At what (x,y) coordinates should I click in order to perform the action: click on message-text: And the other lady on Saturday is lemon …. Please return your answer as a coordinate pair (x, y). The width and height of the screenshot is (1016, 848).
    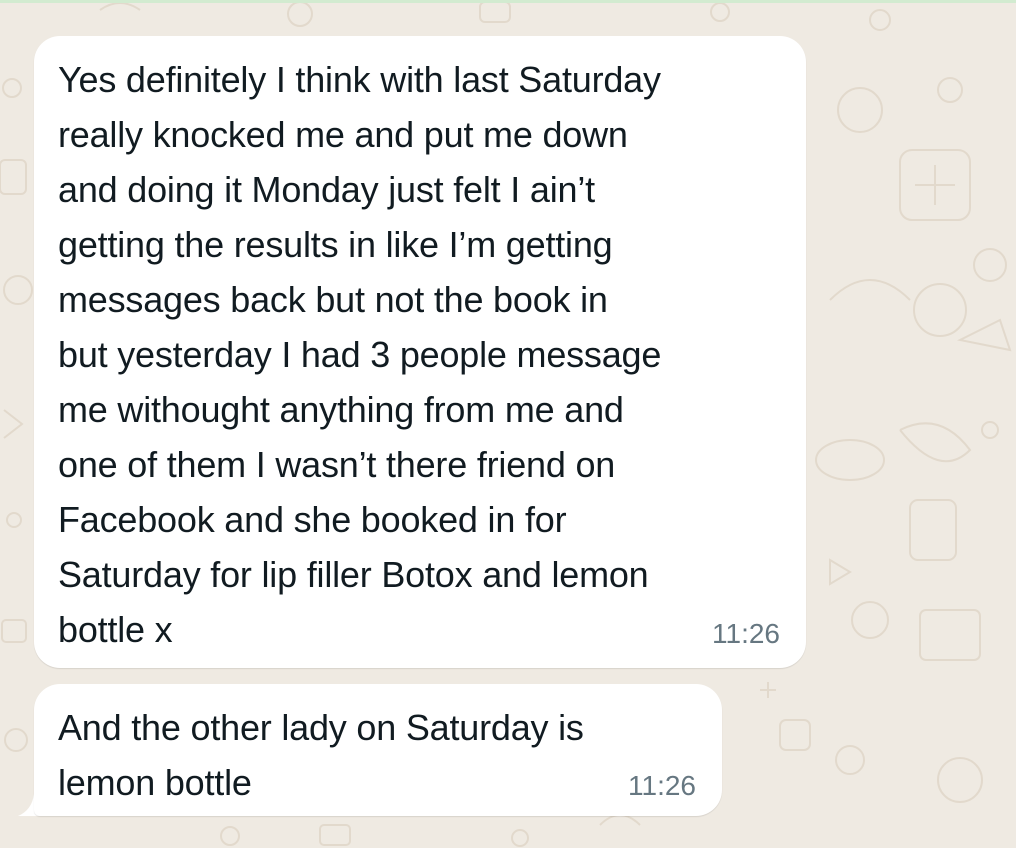
    Looking at the image, I should click on (321, 755).